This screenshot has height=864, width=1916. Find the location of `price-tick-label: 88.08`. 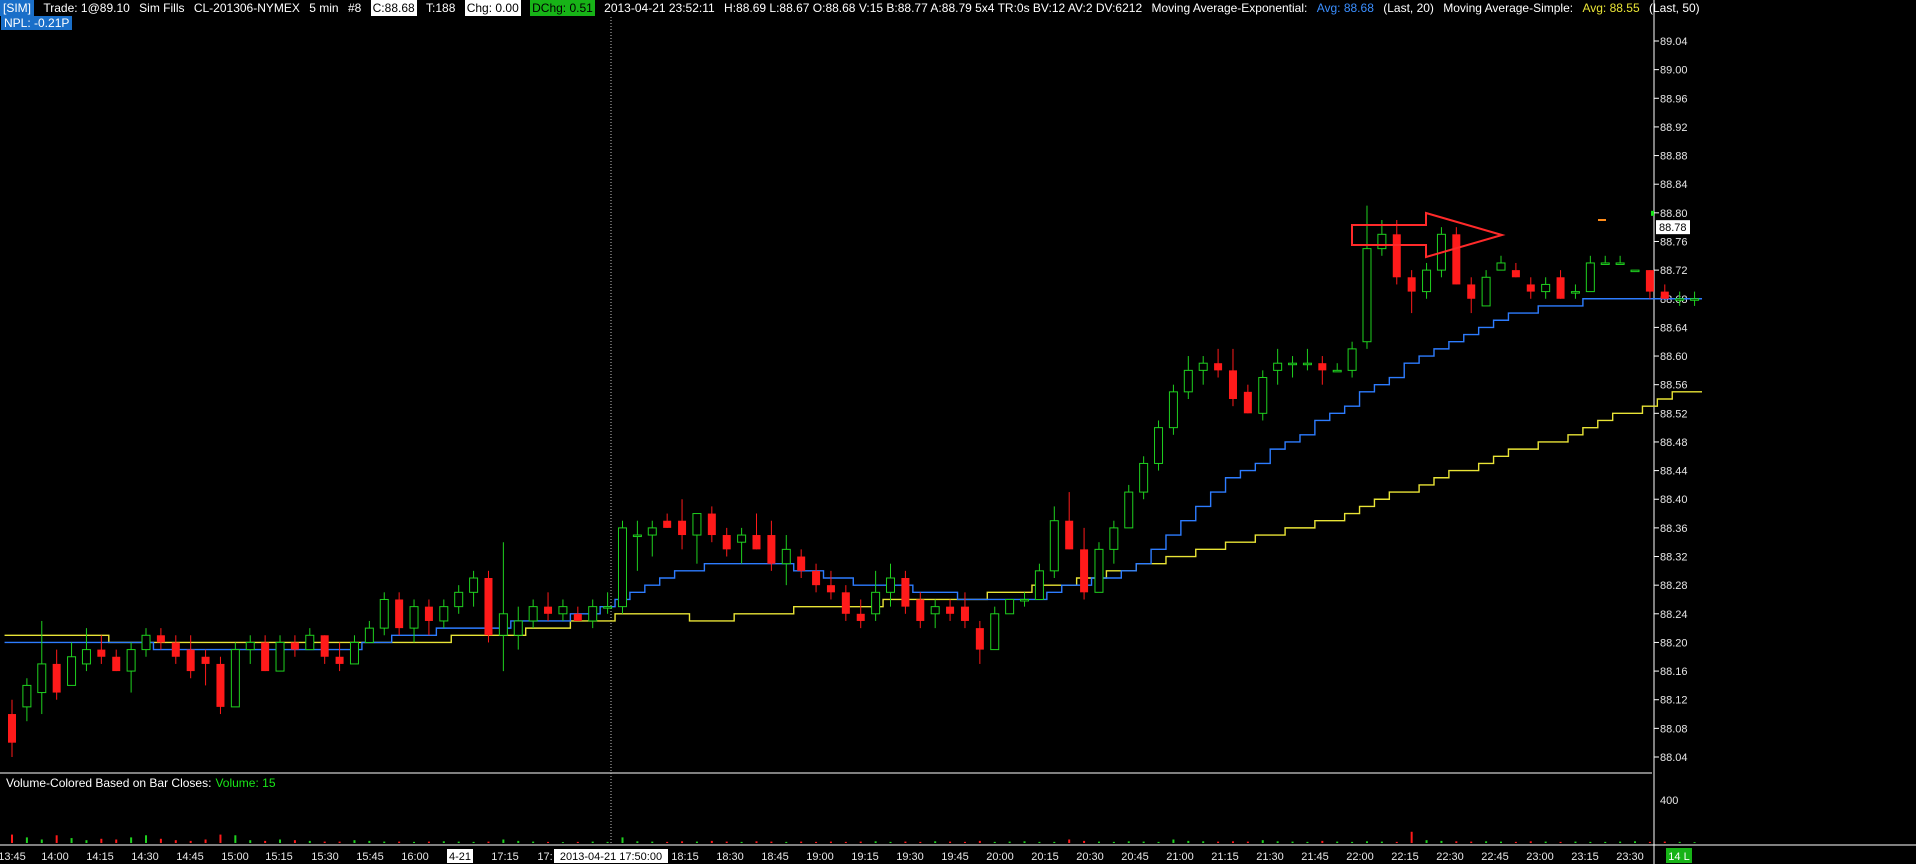

price-tick-label: 88.08 is located at coordinates (1674, 729).